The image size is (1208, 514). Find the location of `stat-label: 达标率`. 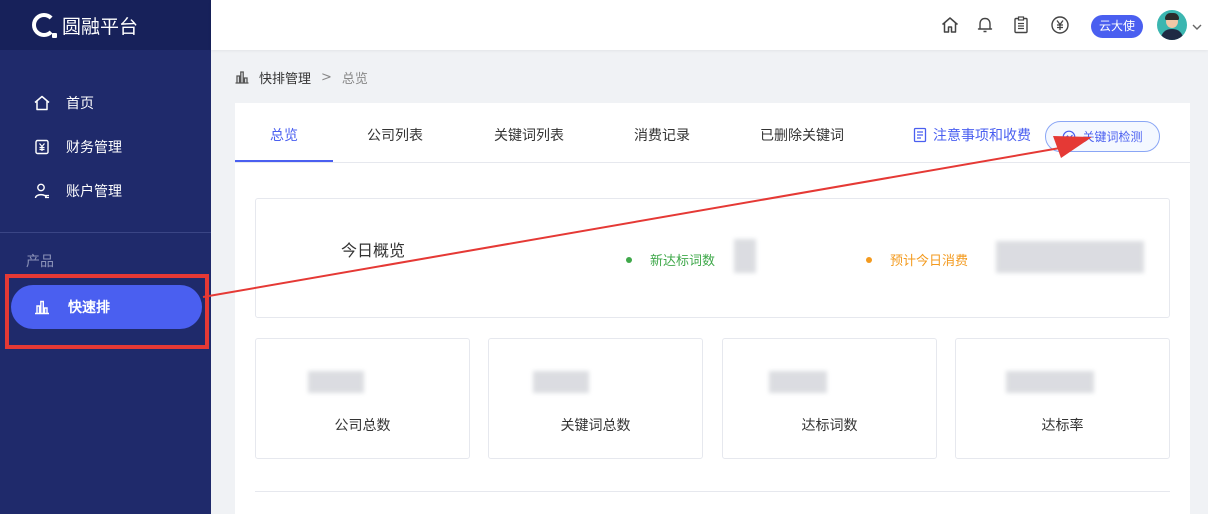

stat-label: 达标率 is located at coordinates (1062, 426).